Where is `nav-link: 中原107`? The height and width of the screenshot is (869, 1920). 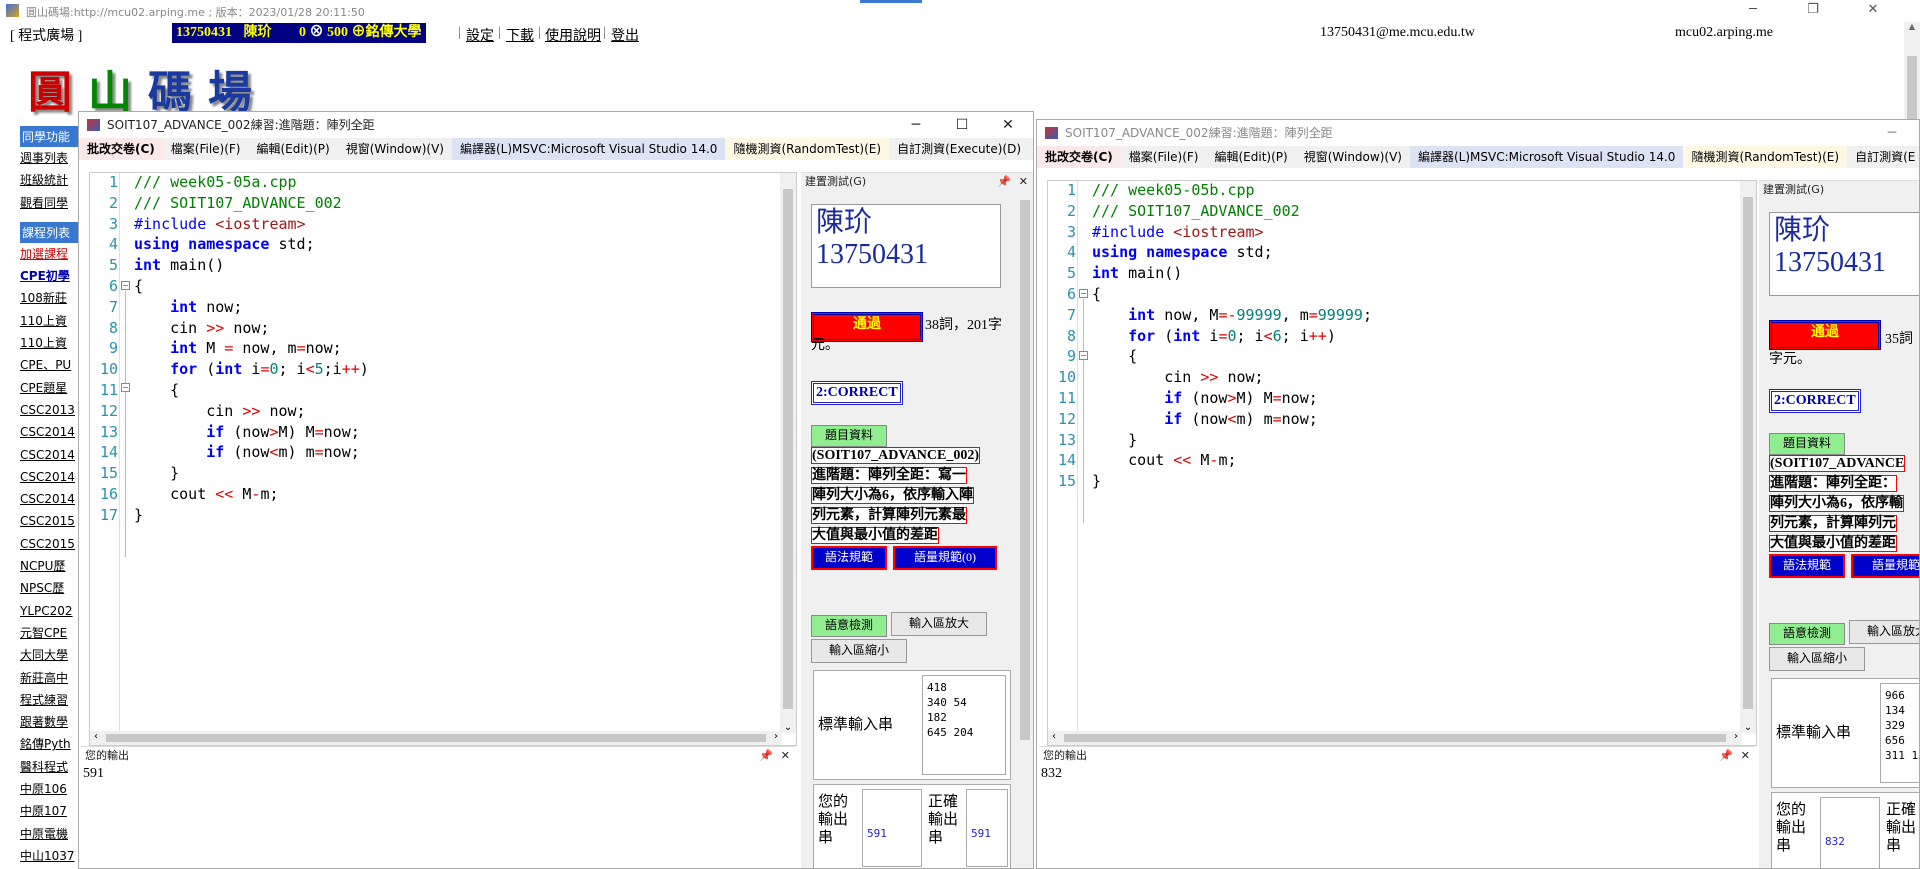
nav-link: 中原107 is located at coordinates (51, 811).